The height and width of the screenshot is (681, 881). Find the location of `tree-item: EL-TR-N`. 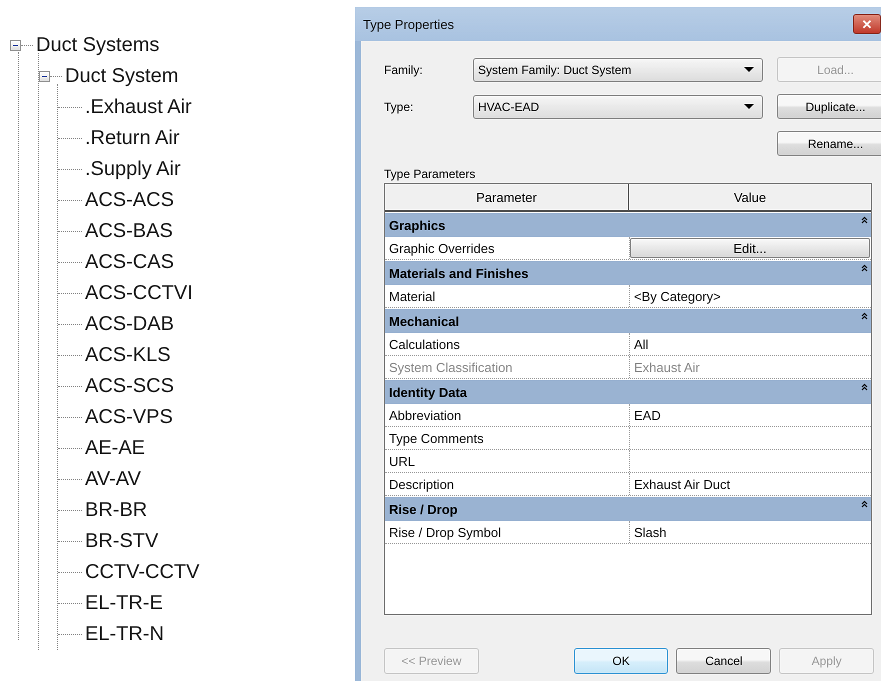

tree-item: EL-TR-N is located at coordinates (124, 634).